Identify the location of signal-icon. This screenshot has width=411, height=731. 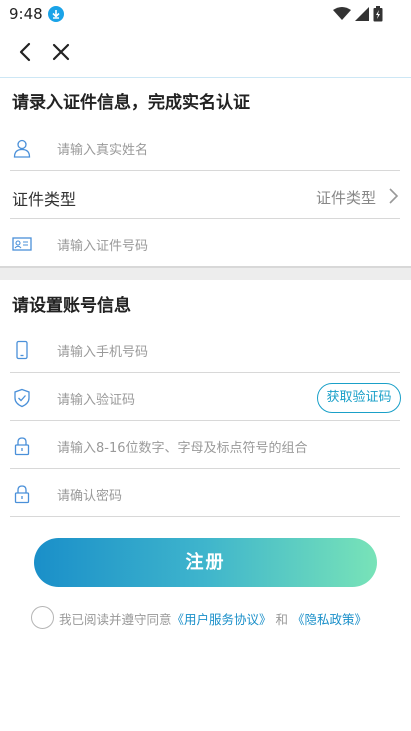
(362, 14).